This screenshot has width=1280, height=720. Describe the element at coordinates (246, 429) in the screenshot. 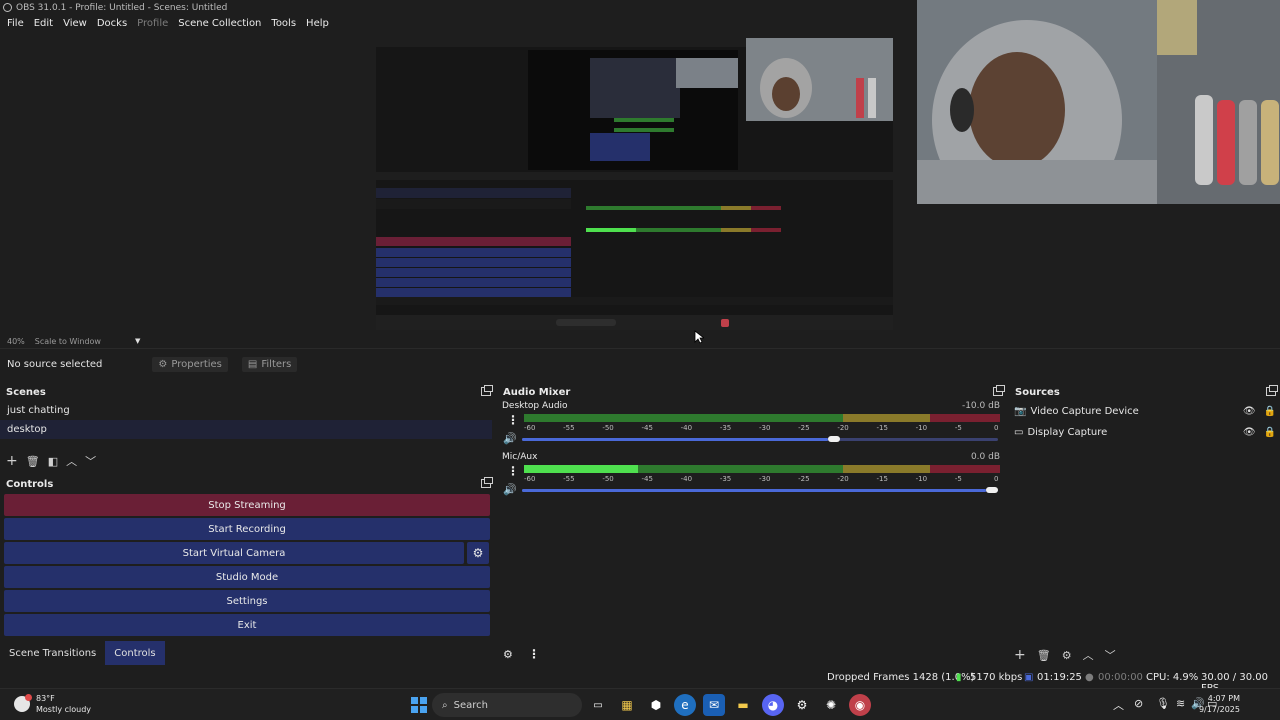

I see `scene-item-desktop: desktop` at that location.